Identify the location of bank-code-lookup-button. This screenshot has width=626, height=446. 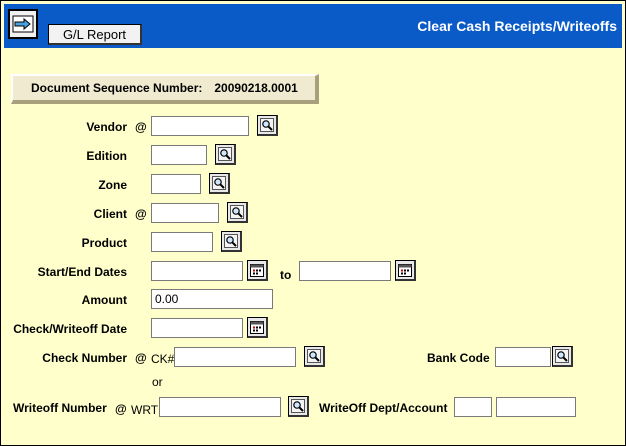
(562, 356).